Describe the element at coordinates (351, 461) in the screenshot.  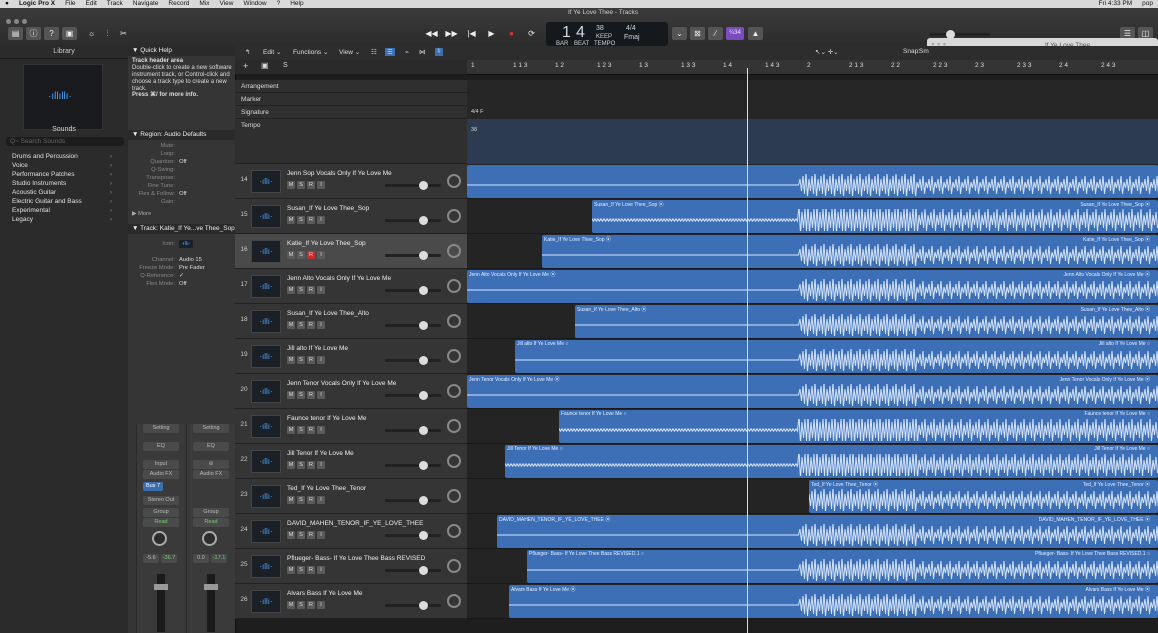
I see `track-header: 22 ·ıllı· Jill Tenor If Ye Love Me M S R I` at that location.